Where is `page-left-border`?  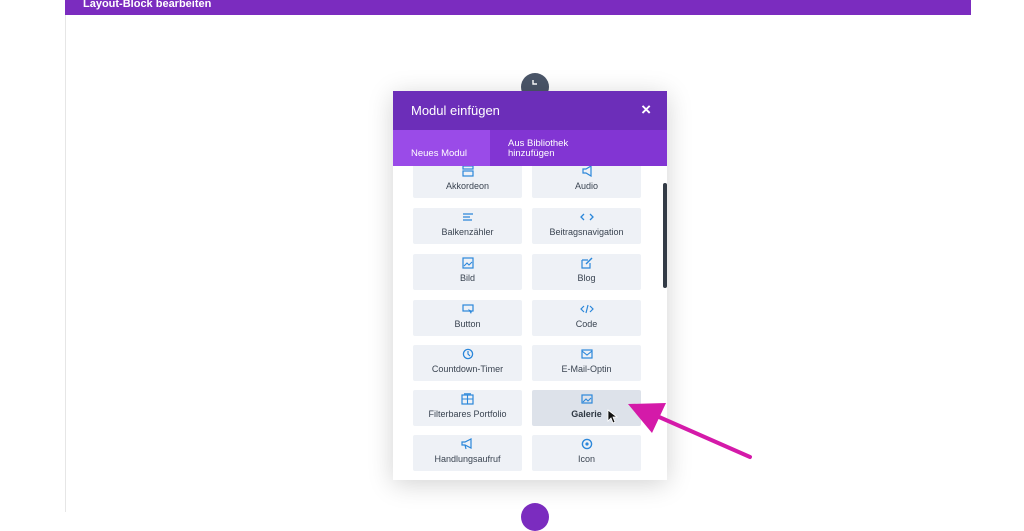
page-left-border is located at coordinates (65, 256).